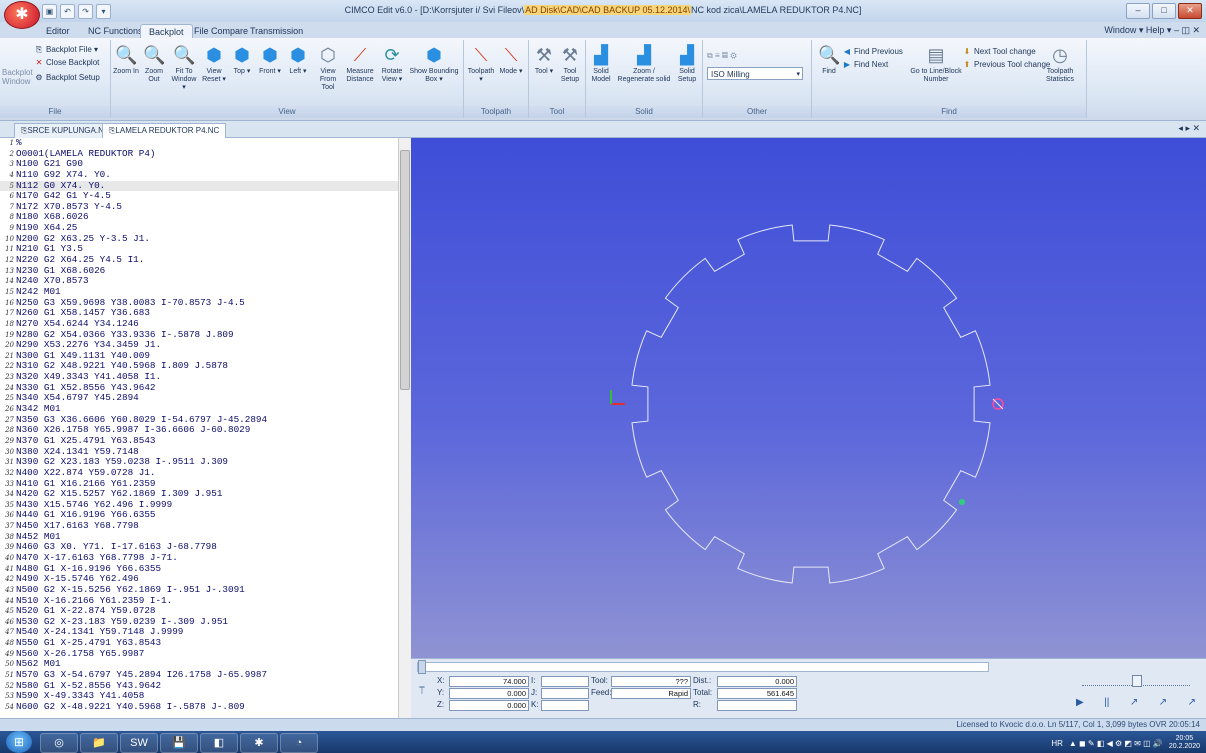  Describe the element at coordinates (557, 112) in the screenshot. I see `tool-group-label: Tool` at that location.